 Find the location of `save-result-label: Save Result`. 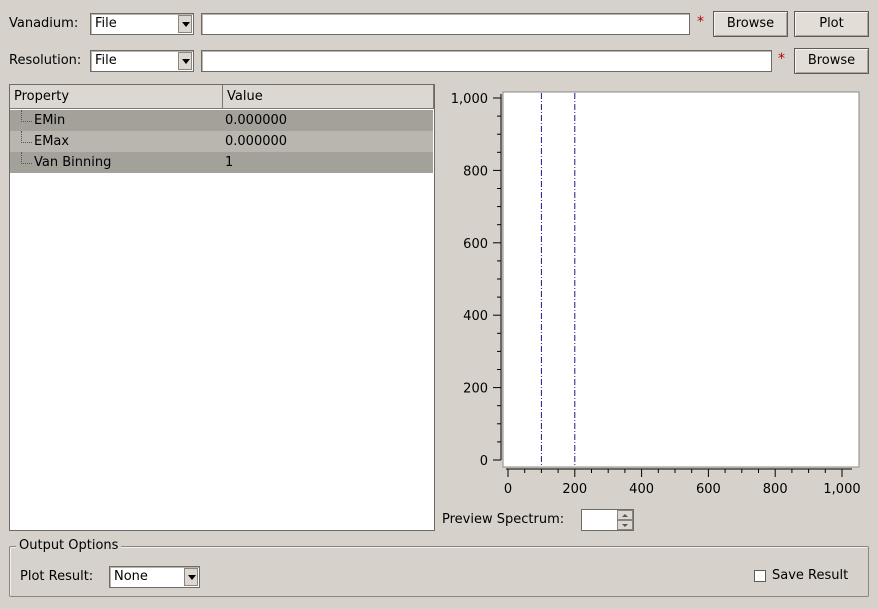

save-result-label: Save Result is located at coordinates (810, 576).